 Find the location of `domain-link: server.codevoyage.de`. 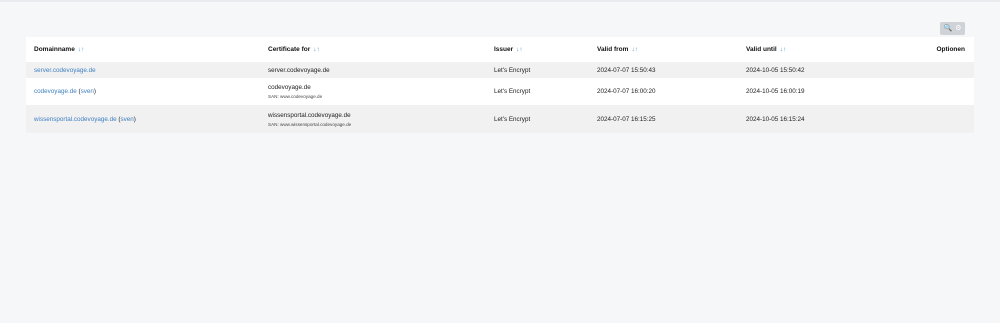

domain-link: server.codevoyage.de is located at coordinates (65, 70).